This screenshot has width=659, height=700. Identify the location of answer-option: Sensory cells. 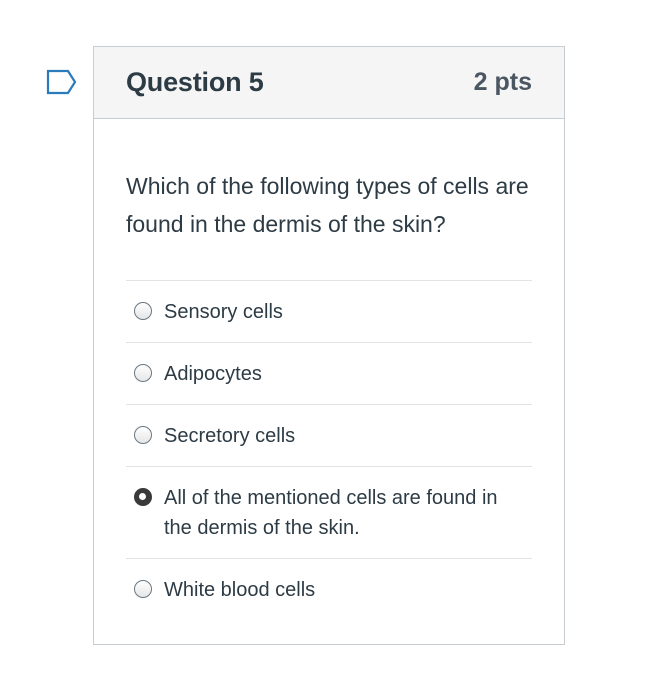
(329, 312).